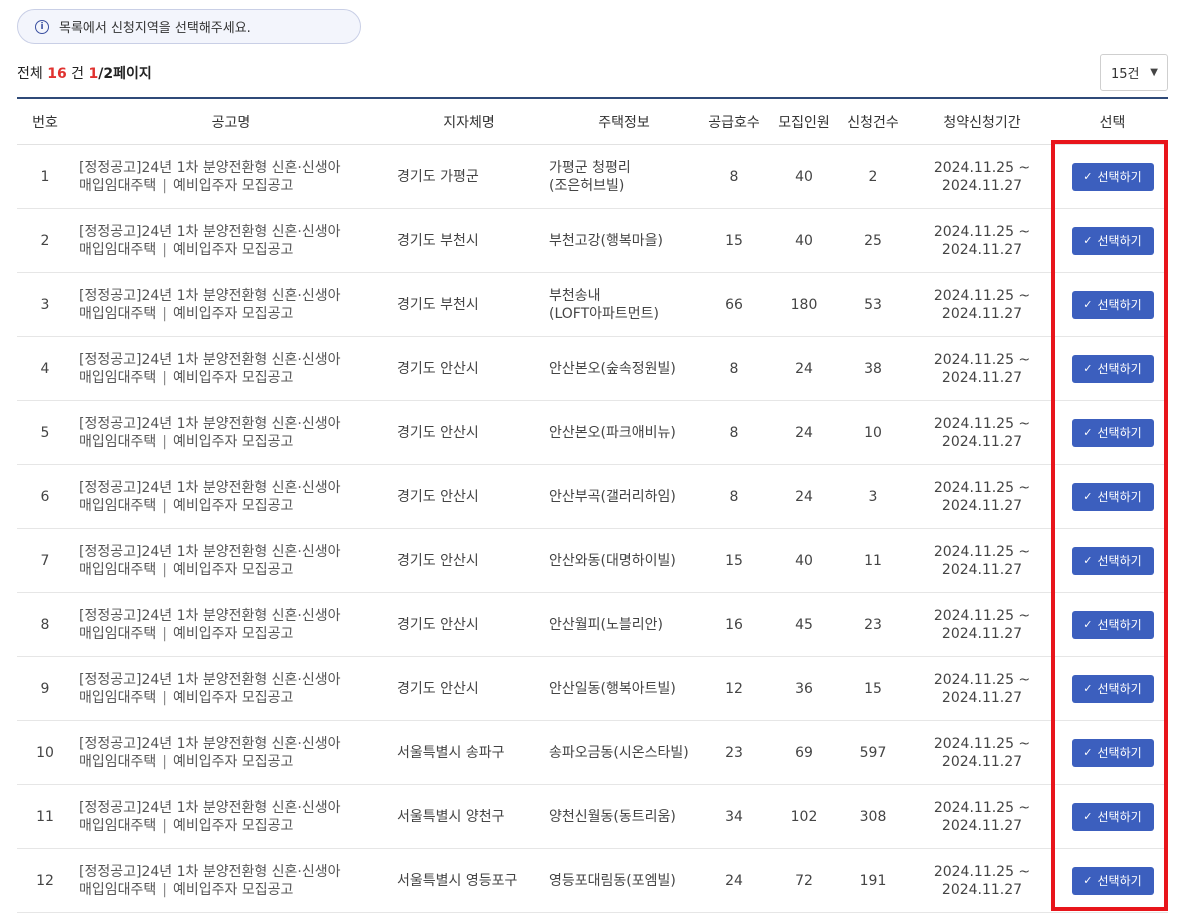 The width and height of the screenshot is (1178, 913). Describe the element at coordinates (587, 185) in the screenshot. I see `house-detail: (조은허브빌)` at that location.